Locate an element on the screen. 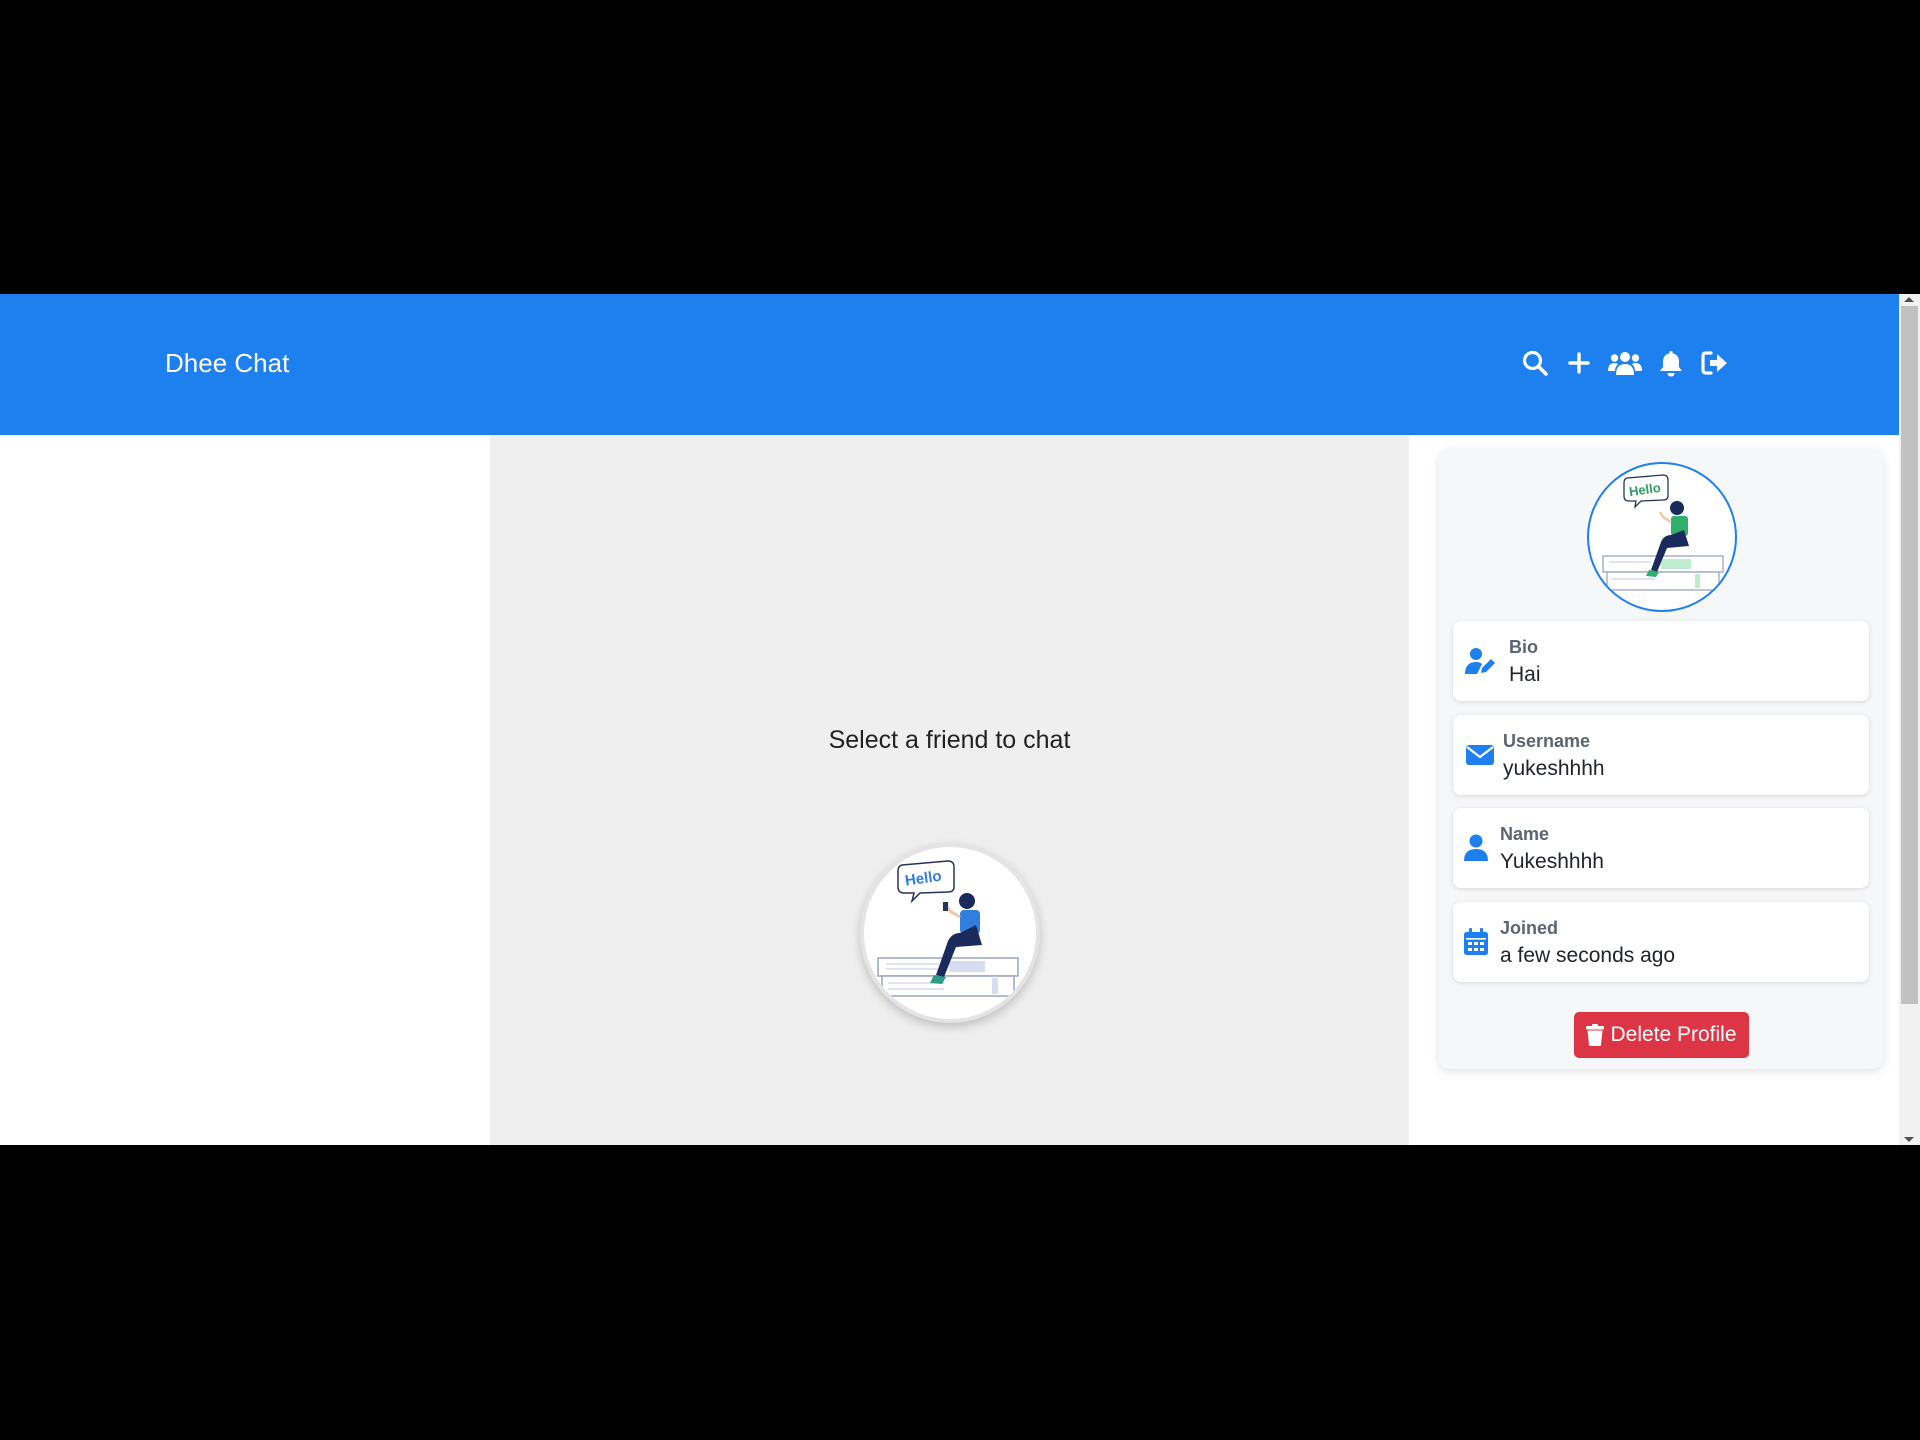  chat-illustration: Hello is located at coordinates (950, 933).